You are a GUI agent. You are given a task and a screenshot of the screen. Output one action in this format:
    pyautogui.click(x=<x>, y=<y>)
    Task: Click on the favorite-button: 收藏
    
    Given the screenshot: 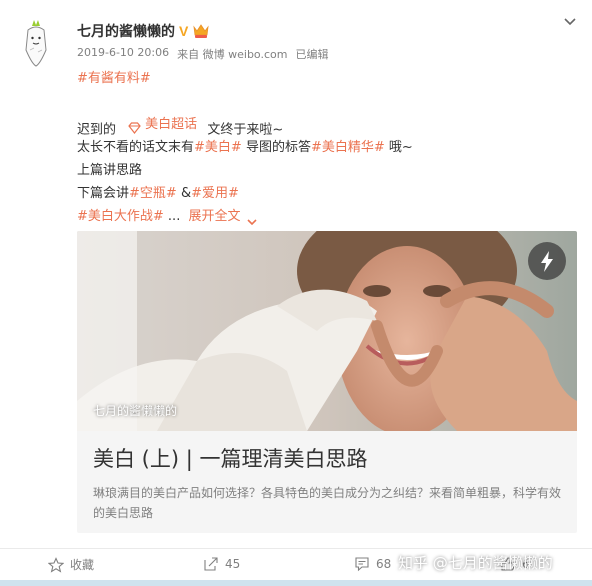 What is the action you would take?
    pyautogui.click(x=71, y=564)
    